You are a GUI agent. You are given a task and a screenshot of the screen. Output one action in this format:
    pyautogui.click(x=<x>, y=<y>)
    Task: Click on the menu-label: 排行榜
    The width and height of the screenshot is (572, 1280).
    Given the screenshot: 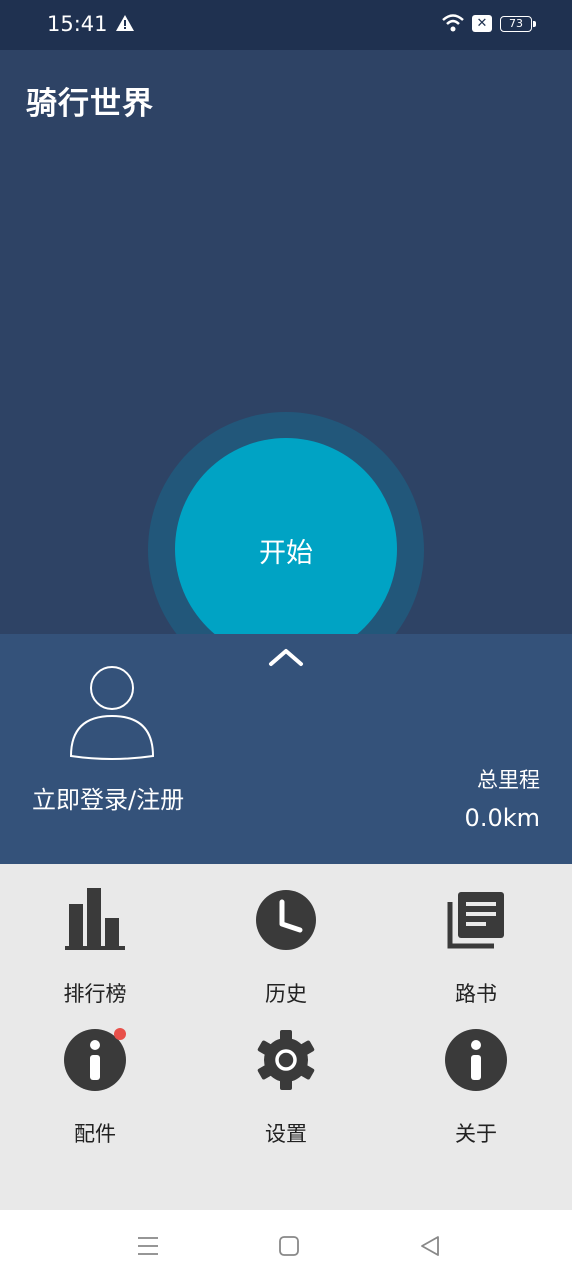 What is the action you would take?
    pyautogui.click(x=95, y=994)
    